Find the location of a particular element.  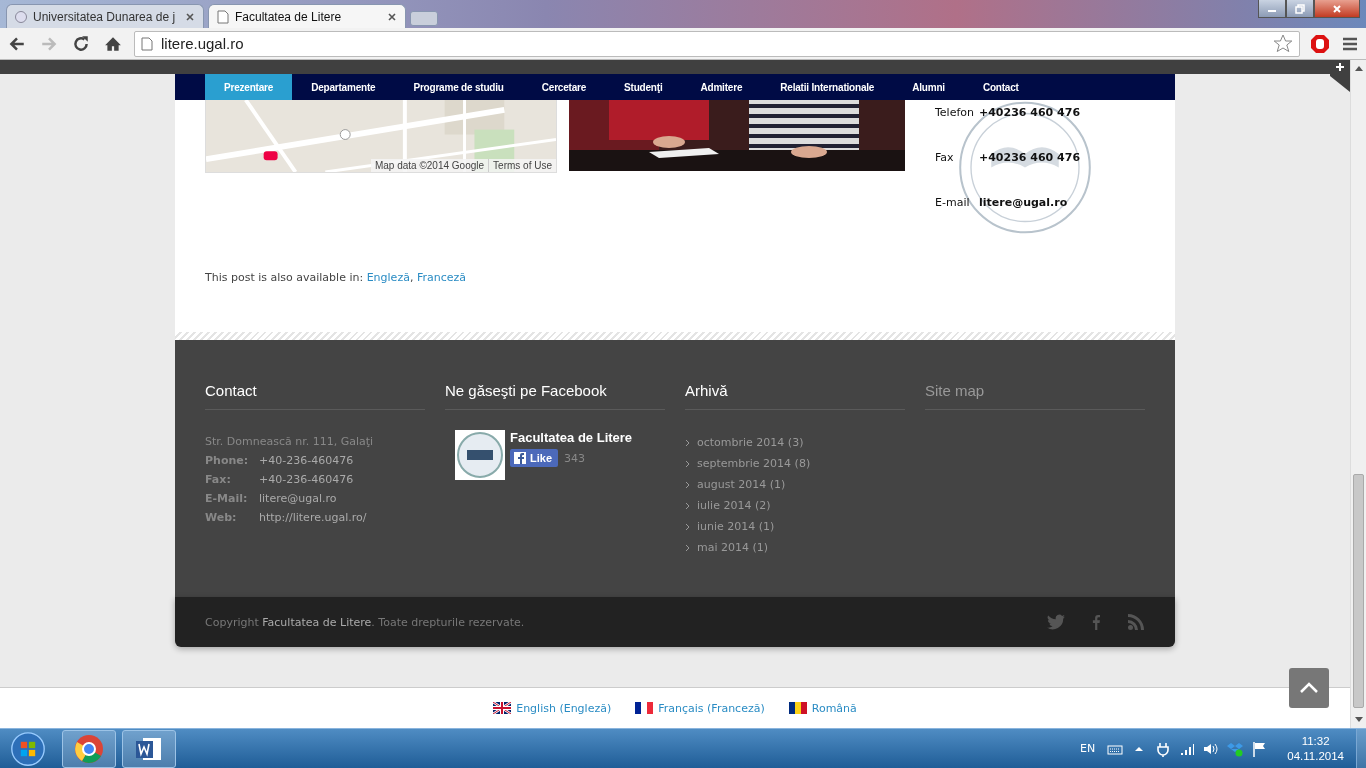

restore-button is located at coordinates (1300, 9).